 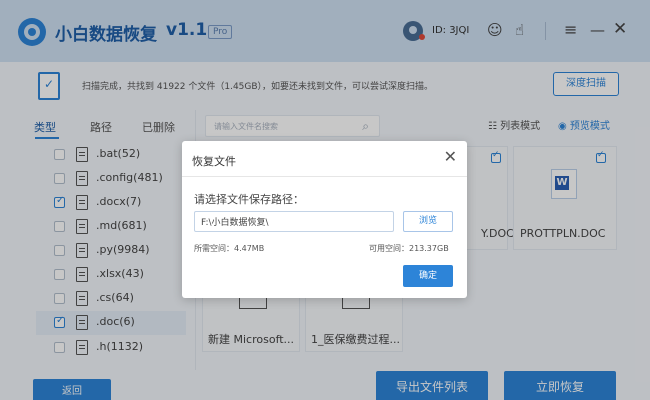 I want to click on required-space-text: 所需空间：4.47MB, so click(x=229, y=248).